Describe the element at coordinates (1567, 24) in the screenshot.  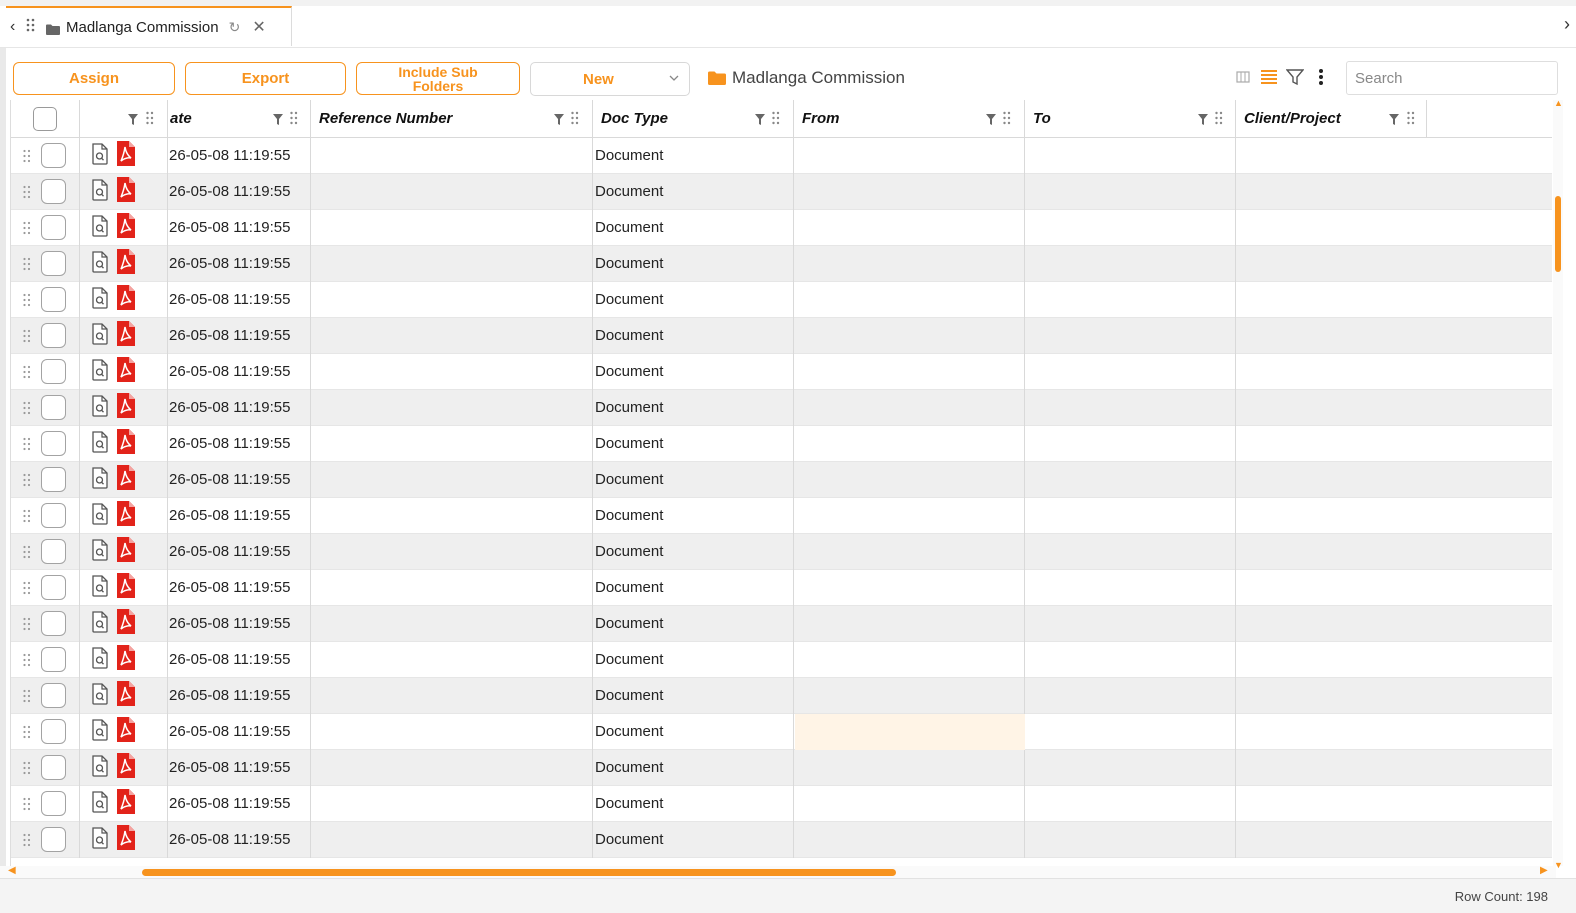
I see `next-icon: ›` at that location.